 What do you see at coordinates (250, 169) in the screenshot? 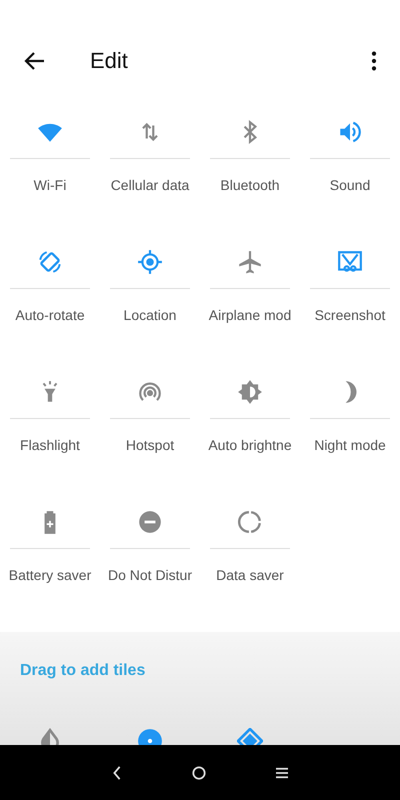
I see `tile: Bluetooth` at bounding box center [250, 169].